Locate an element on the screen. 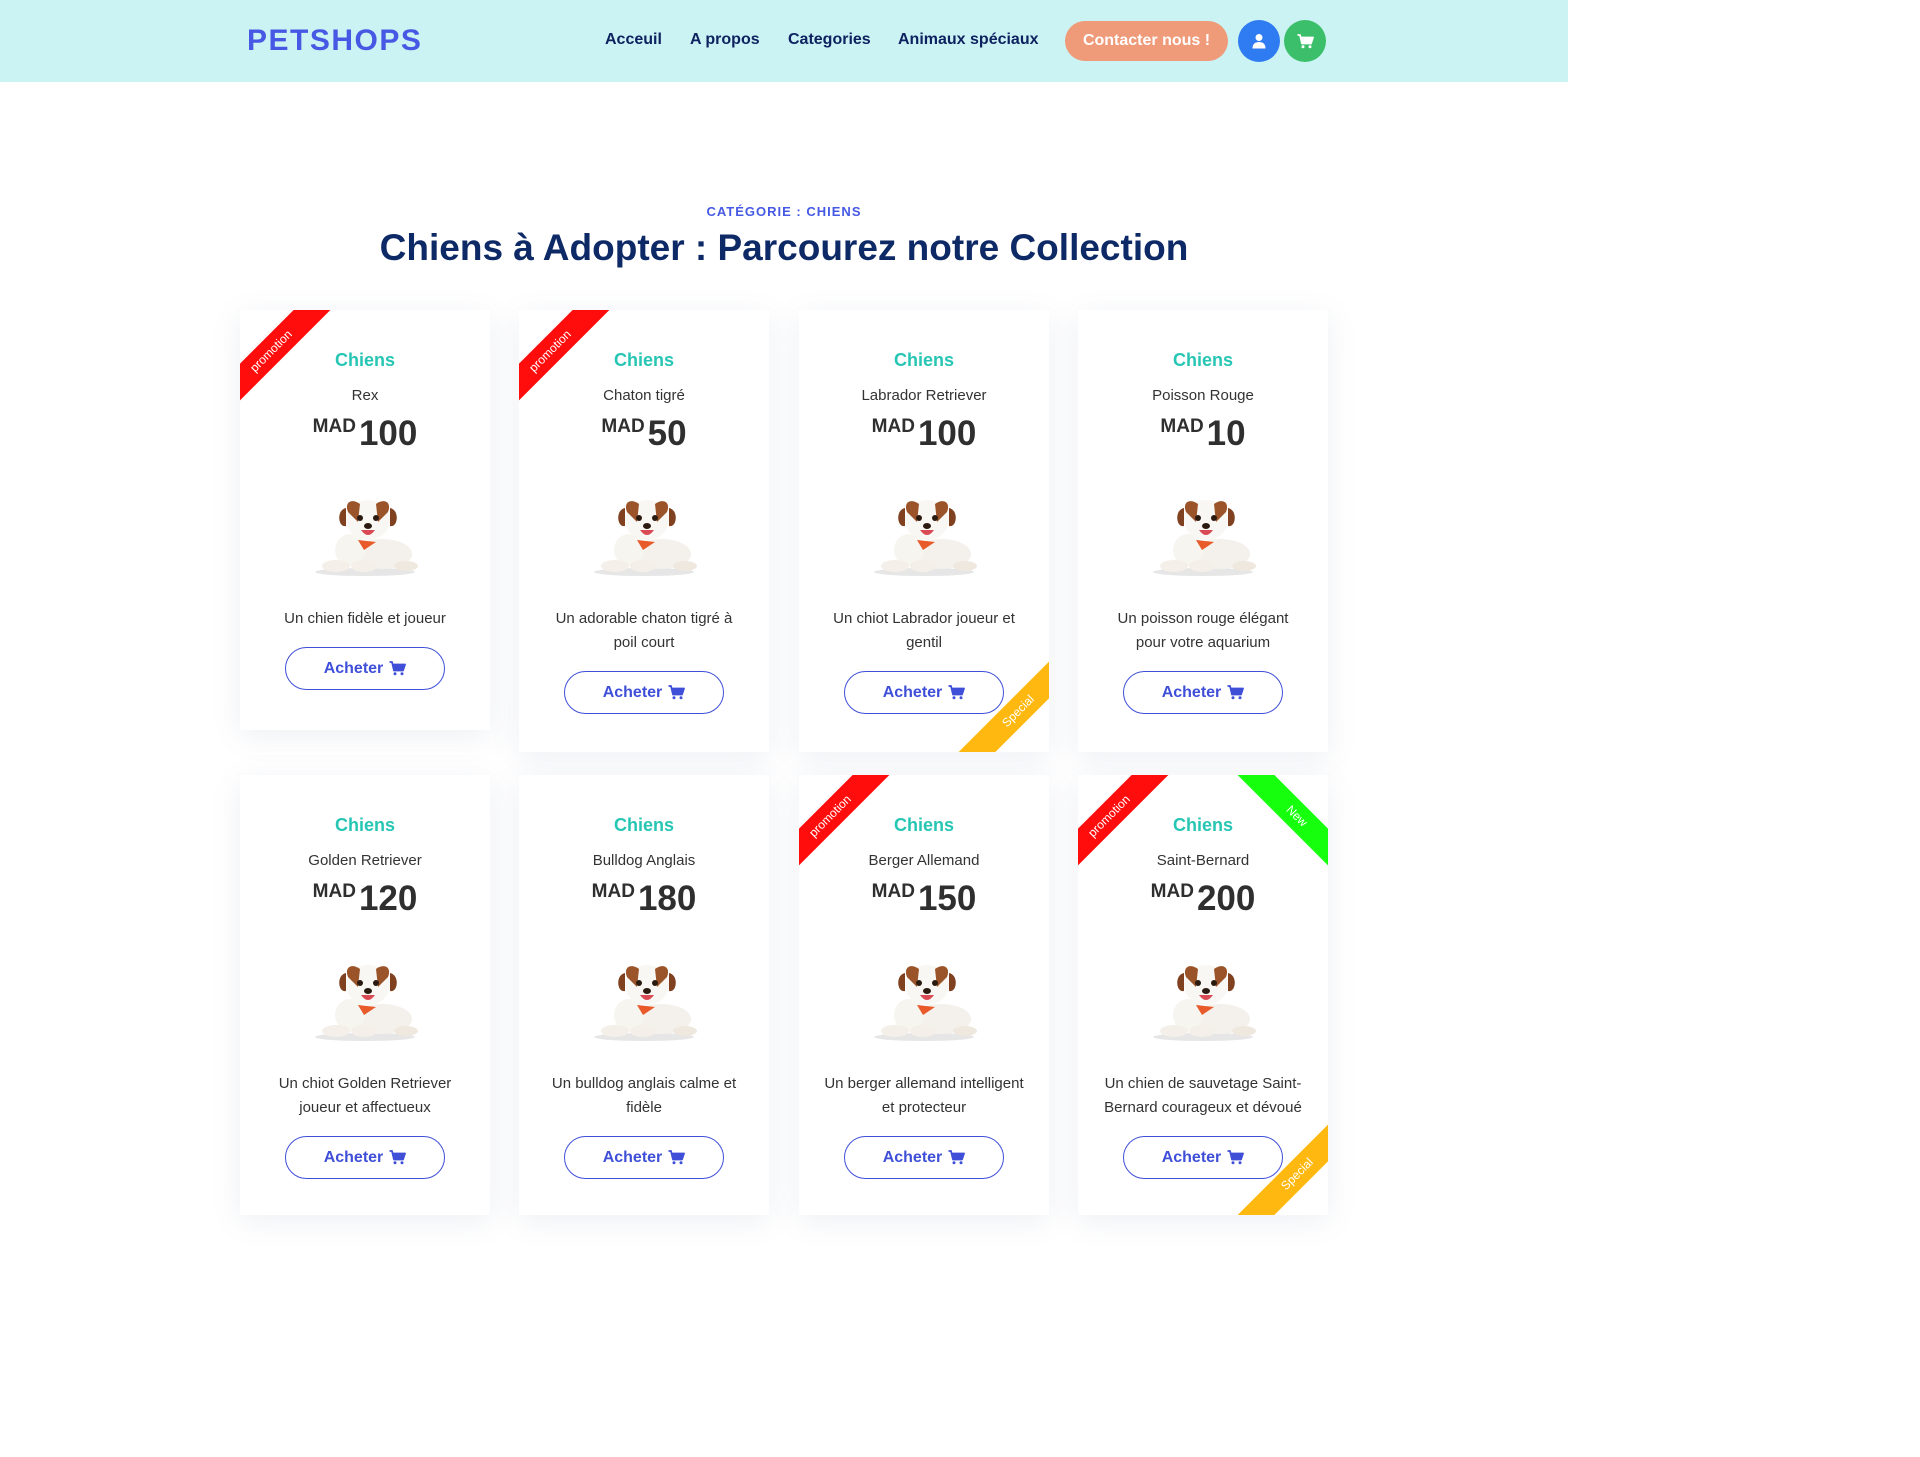  product-description: Un bulldog anglais calme et fidèle is located at coordinates (644, 1095).